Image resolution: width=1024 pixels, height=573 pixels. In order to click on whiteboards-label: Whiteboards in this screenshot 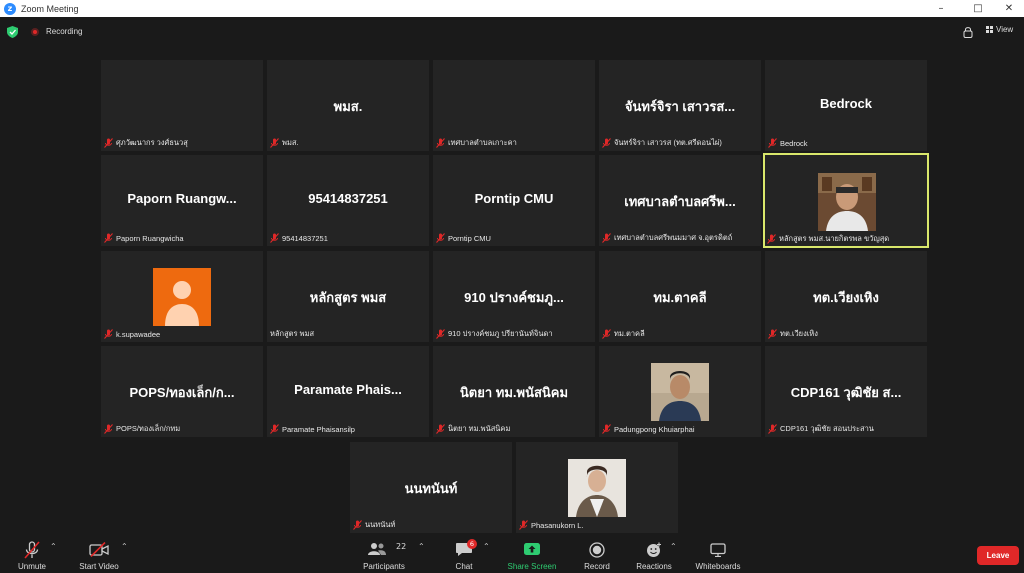, I will do `click(718, 566)`.